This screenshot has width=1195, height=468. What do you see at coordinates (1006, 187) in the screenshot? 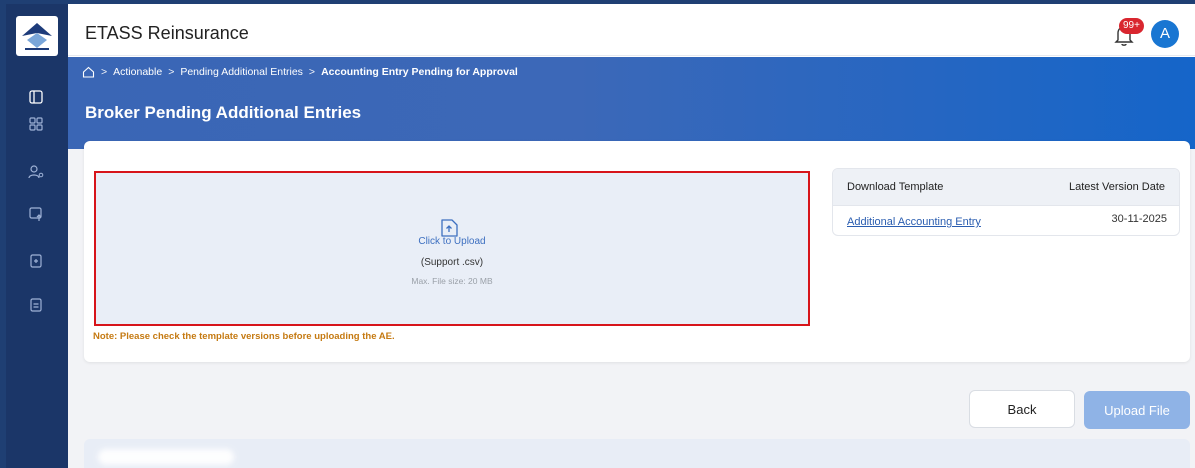
I see `template-table-header: Download Template Latest Version Date` at bounding box center [1006, 187].